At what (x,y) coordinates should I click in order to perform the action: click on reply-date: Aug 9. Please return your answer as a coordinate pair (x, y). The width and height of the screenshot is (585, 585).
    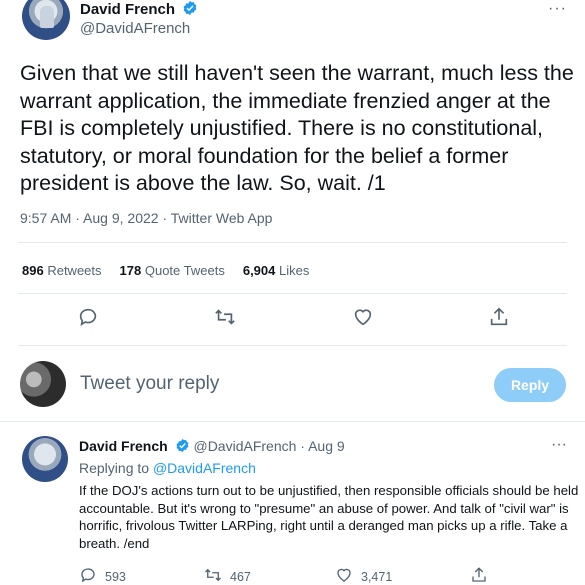
    Looking at the image, I should click on (326, 446).